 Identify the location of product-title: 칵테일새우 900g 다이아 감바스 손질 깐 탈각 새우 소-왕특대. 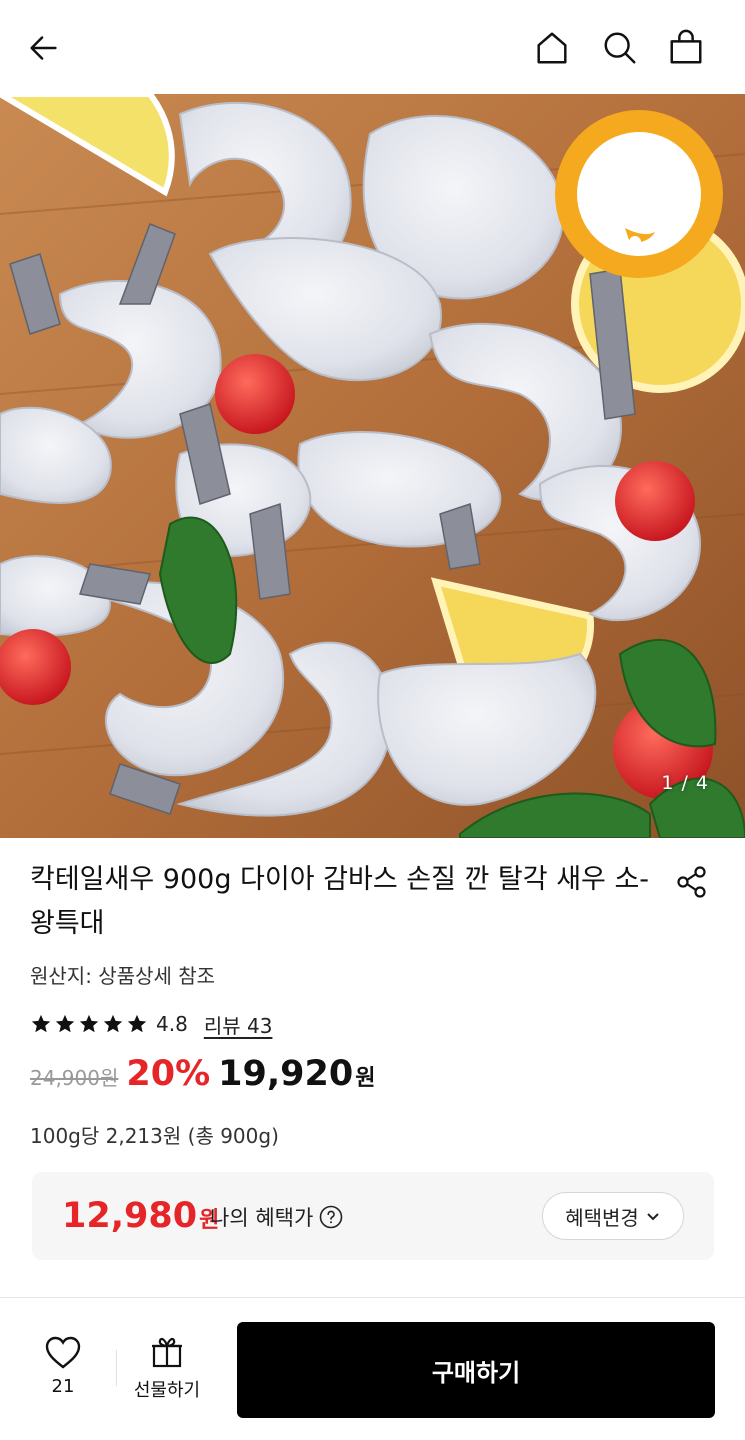
(340, 901).